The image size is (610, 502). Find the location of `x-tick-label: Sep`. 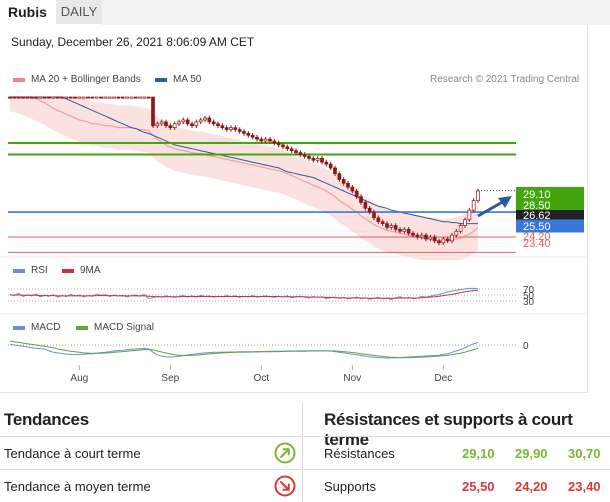

x-tick-label: Sep is located at coordinates (170, 378).